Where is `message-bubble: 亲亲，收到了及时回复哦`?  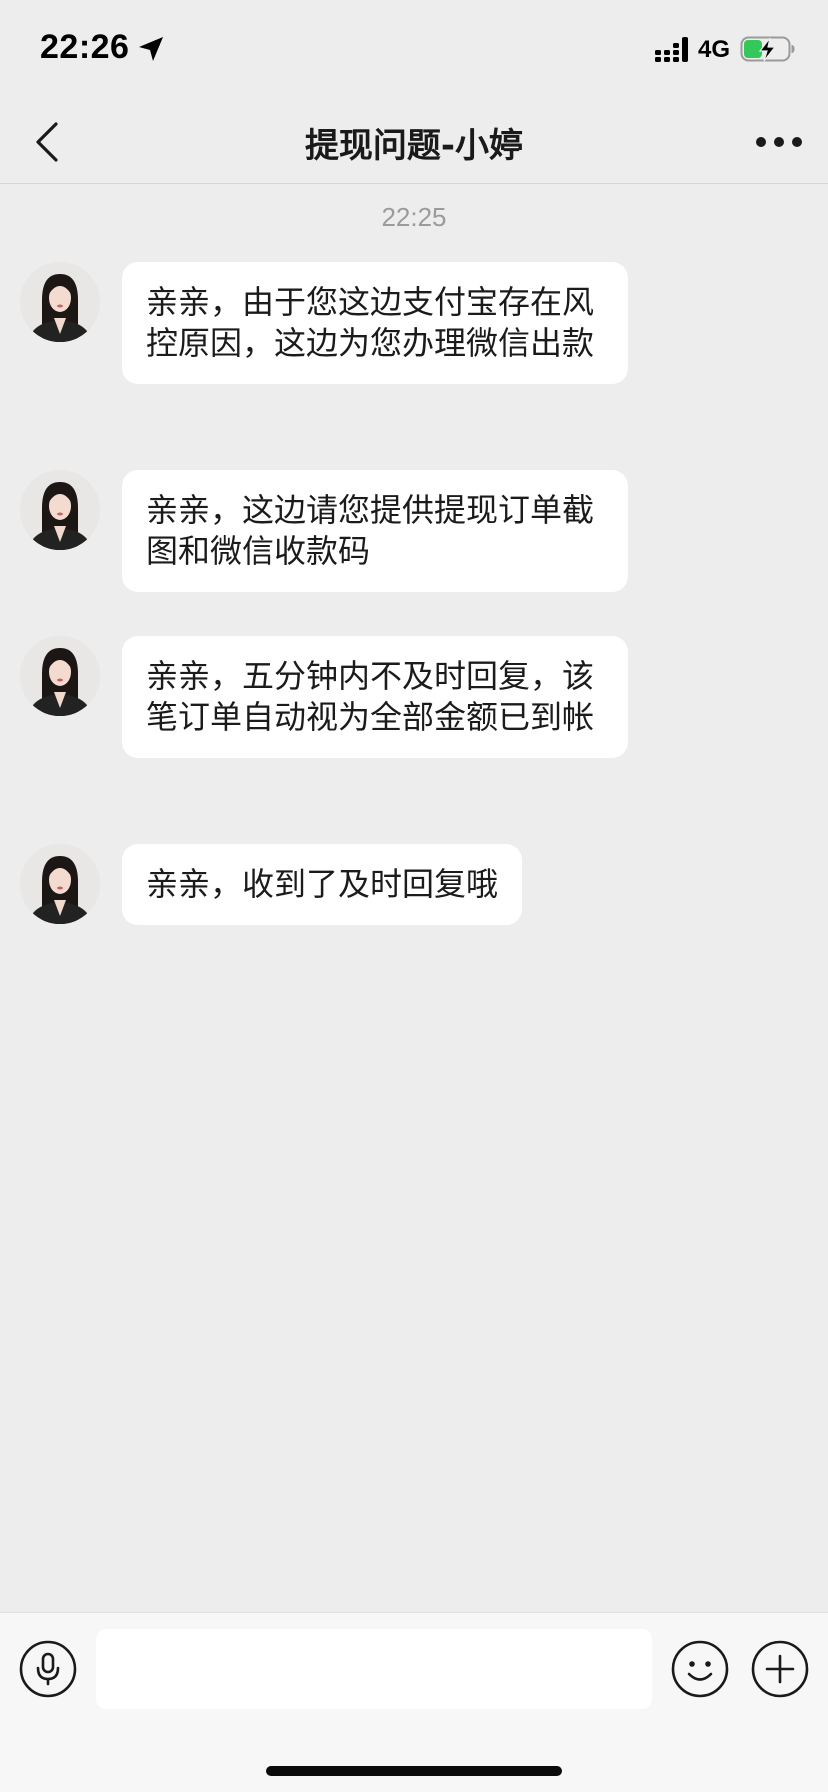 message-bubble: 亲亲，收到了及时回复哦 is located at coordinates (322, 884).